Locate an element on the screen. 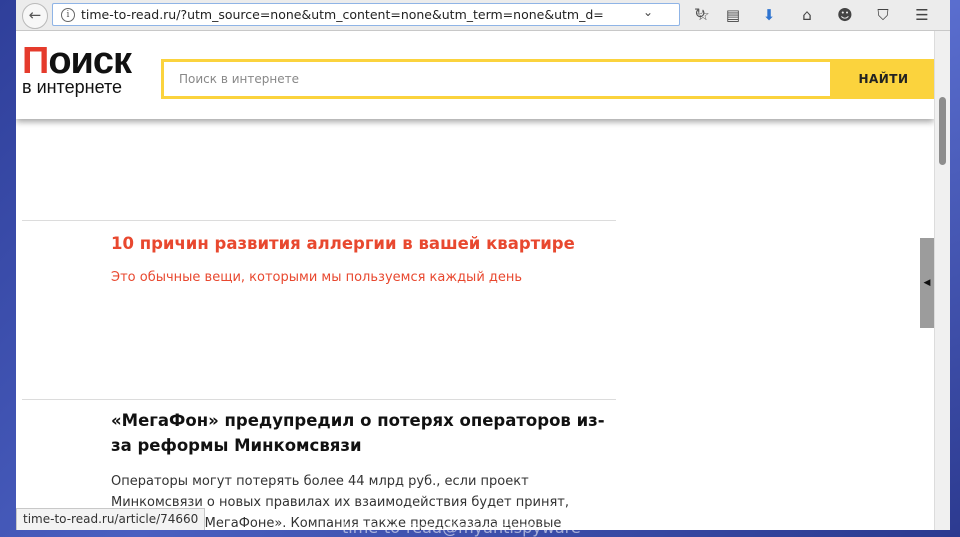 Image resolution: width=960 pixels, height=537 pixels. side-panel-toggle-icon: ◀ is located at coordinates (927, 283).